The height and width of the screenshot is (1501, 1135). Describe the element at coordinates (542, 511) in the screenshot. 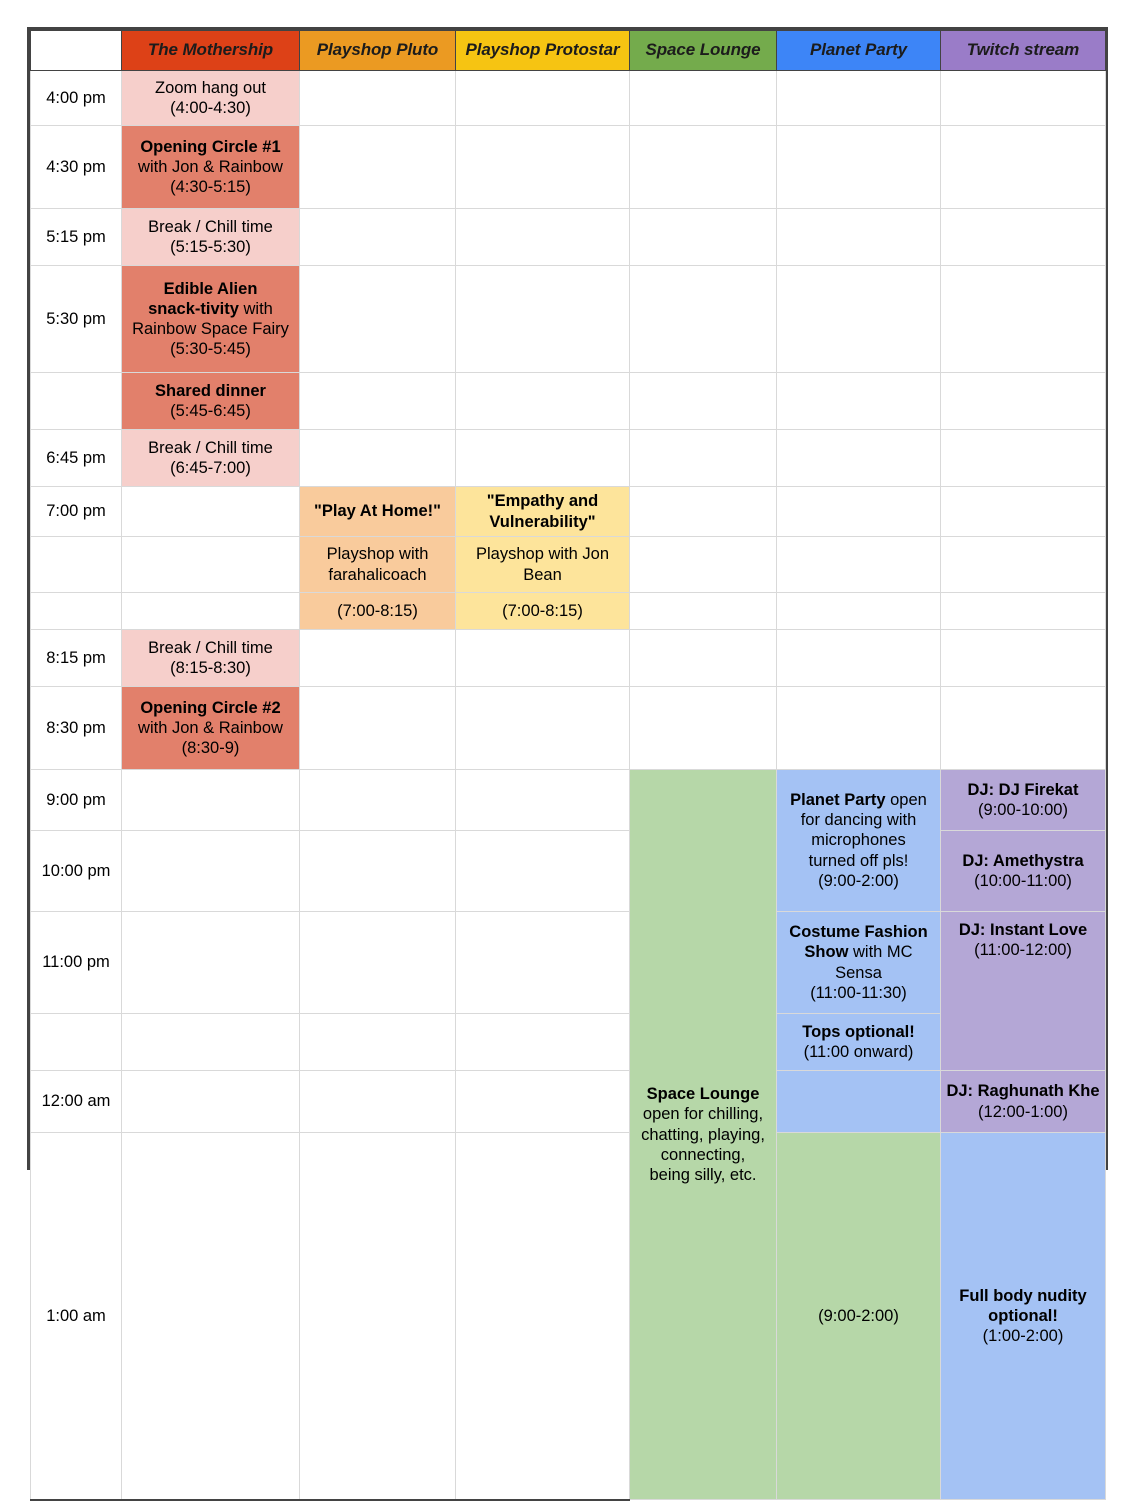

I see `event-empathy-vulnerability-title: "Empathy and Vulnerability"` at that location.